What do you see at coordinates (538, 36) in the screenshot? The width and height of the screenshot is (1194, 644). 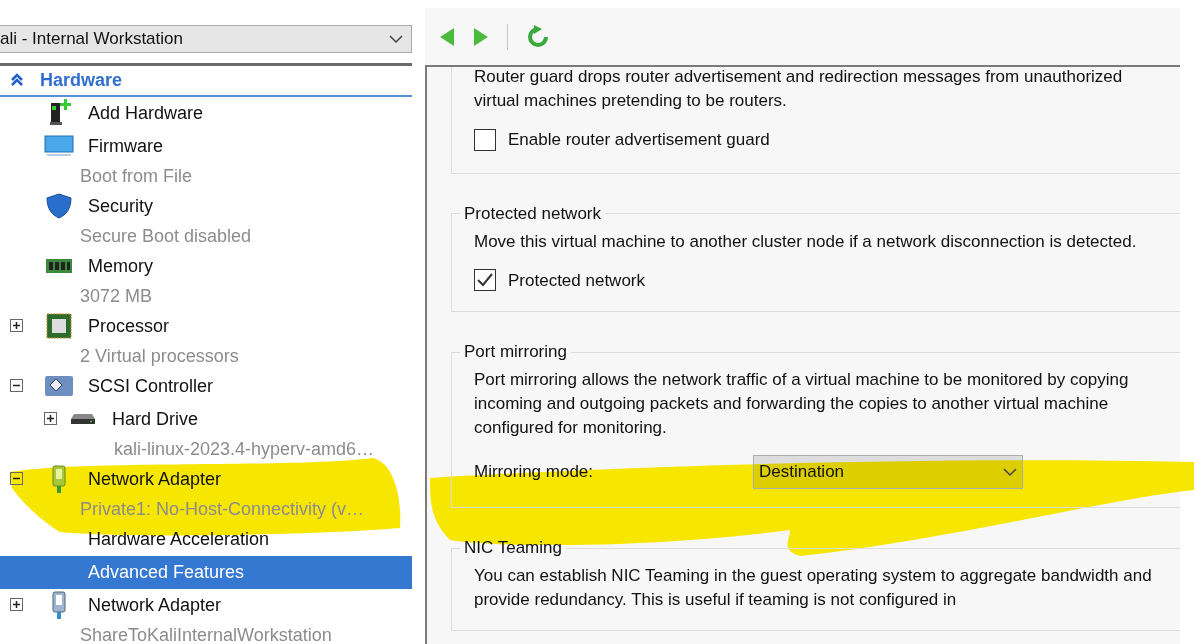 I see `refresh-icon` at bounding box center [538, 36].